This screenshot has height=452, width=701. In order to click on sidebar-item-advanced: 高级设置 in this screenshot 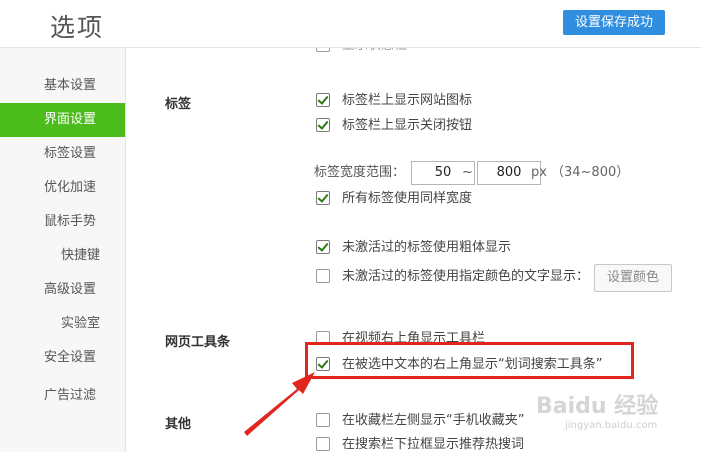, I will do `click(62, 290)`.